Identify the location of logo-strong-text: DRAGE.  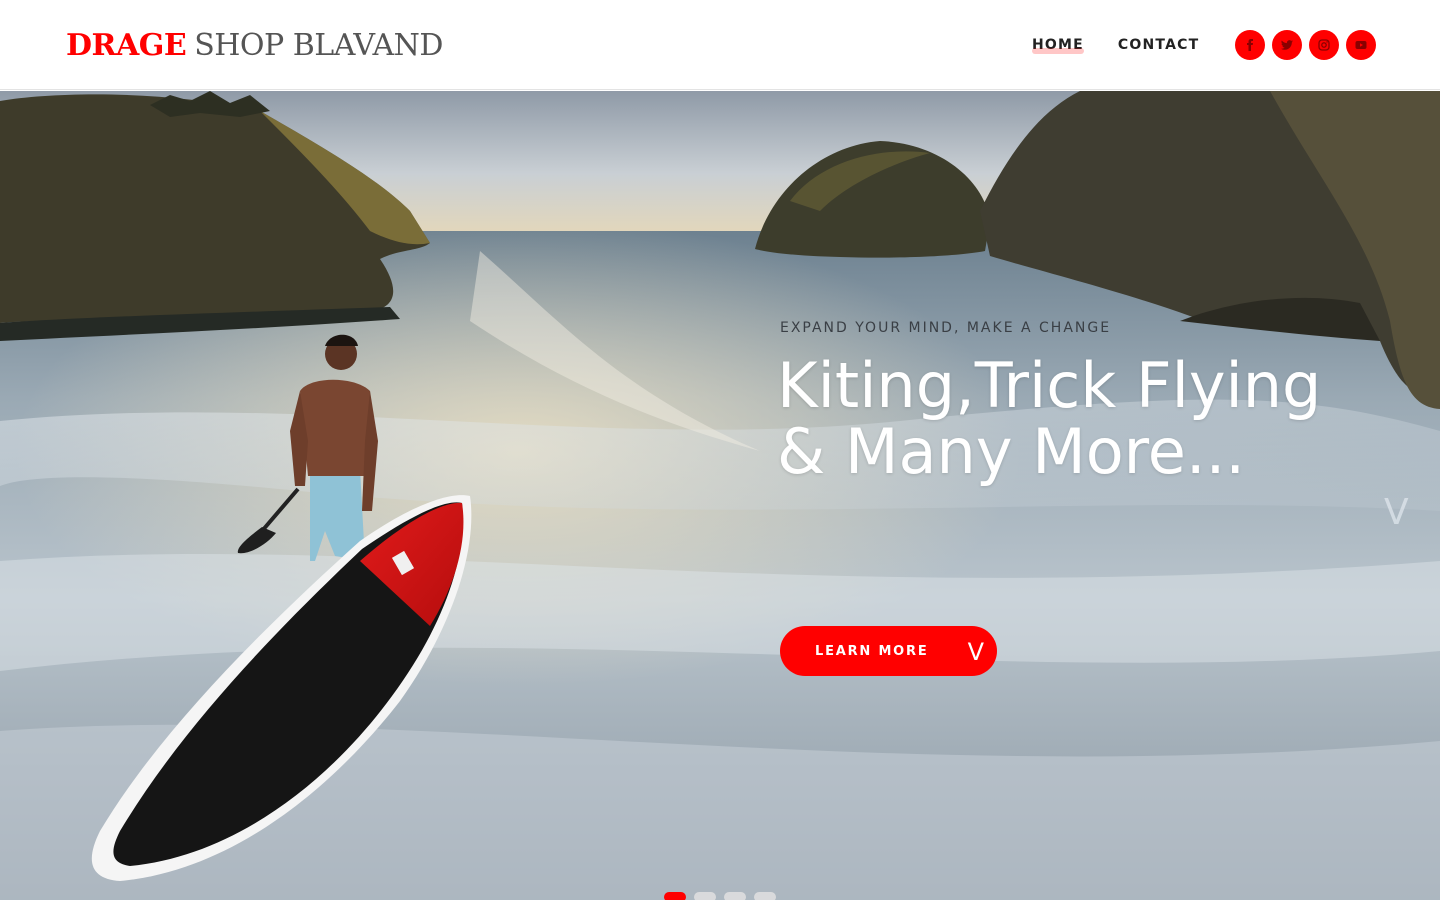
(126, 45).